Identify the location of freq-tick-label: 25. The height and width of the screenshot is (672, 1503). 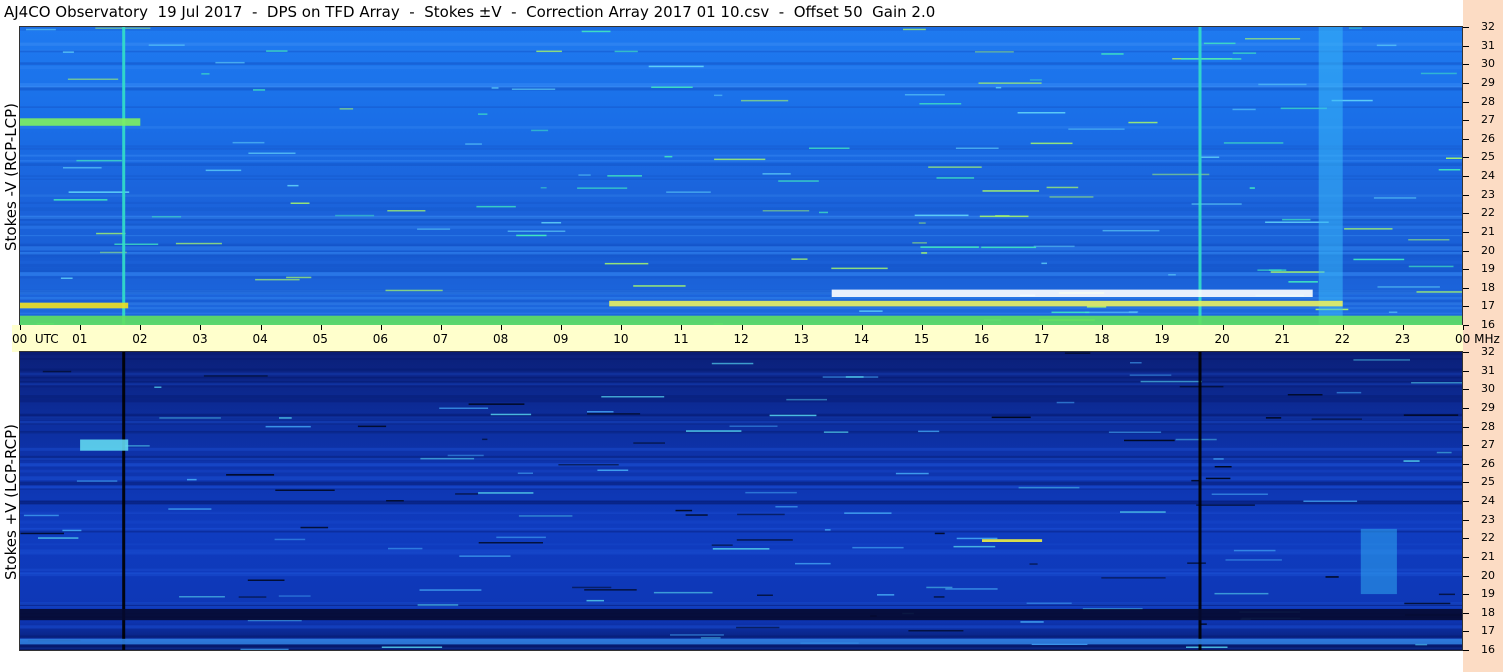
(1488, 157).